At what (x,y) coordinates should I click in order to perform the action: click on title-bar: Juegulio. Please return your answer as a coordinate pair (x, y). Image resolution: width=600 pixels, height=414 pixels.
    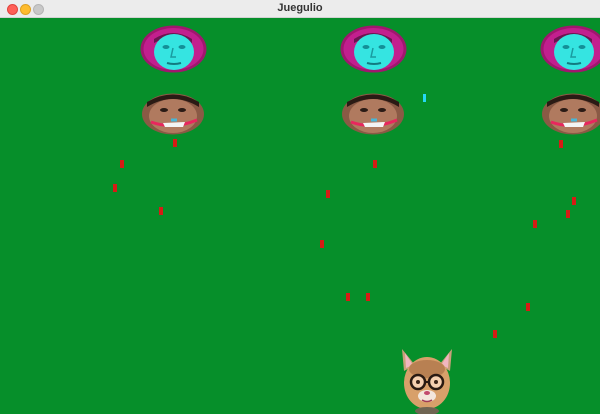
    Looking at the image, I should click on (300, 9).